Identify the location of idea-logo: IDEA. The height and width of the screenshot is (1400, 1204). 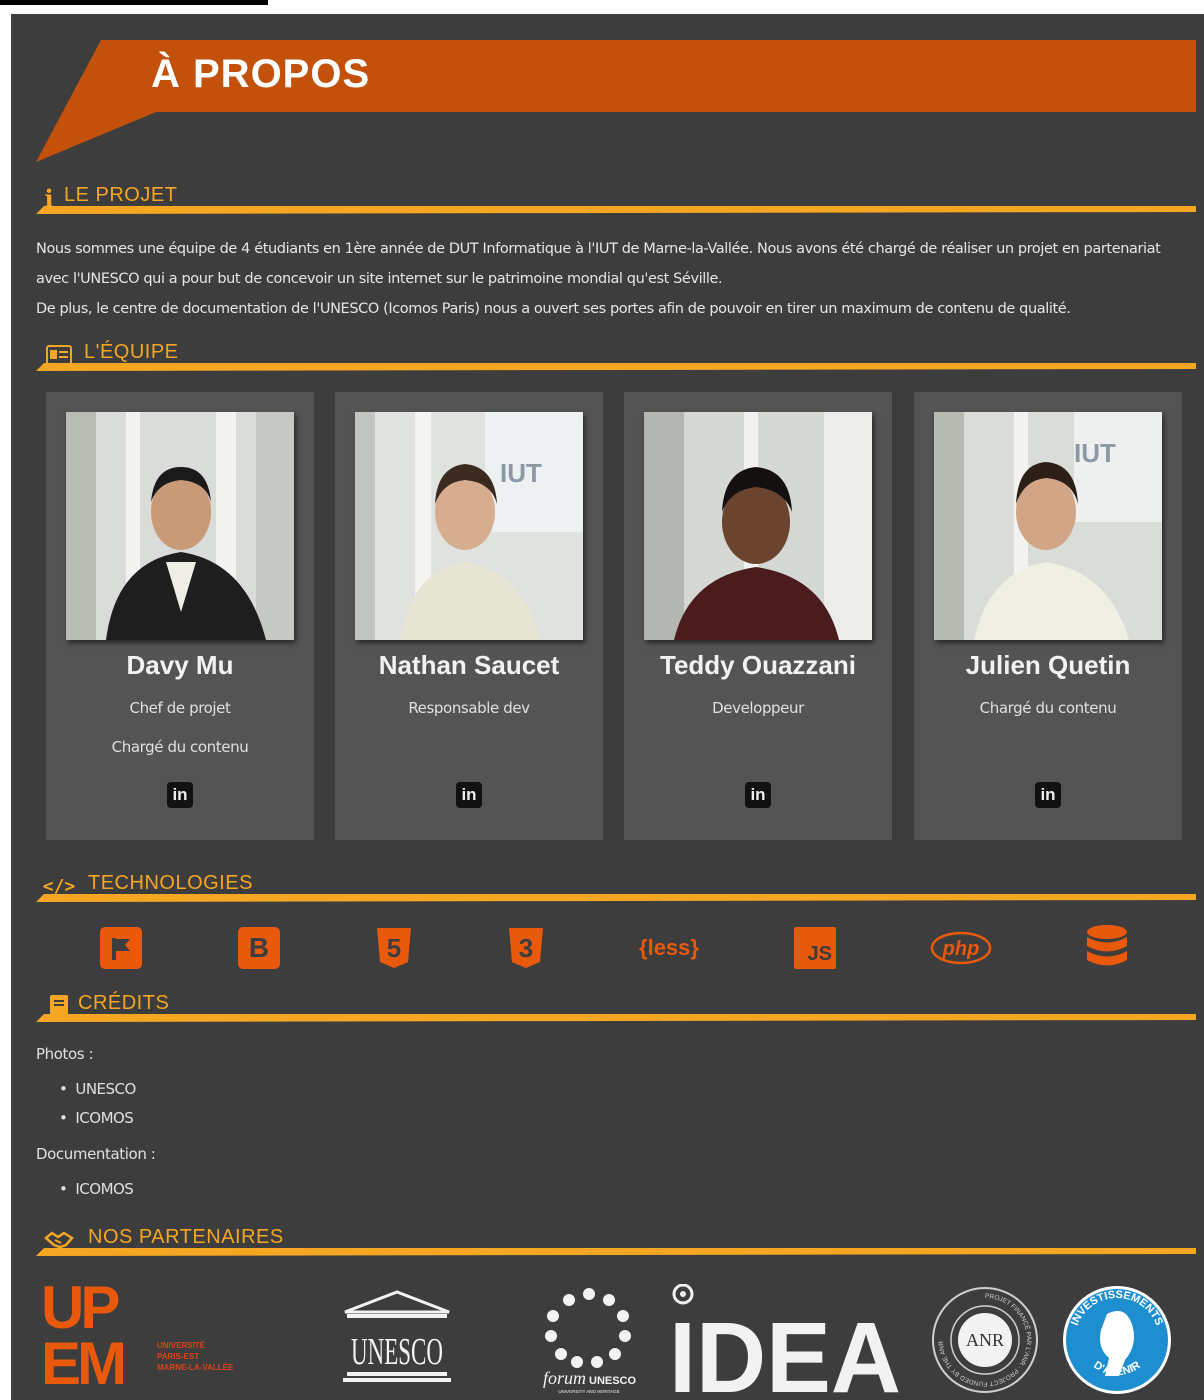
(787, 1341).